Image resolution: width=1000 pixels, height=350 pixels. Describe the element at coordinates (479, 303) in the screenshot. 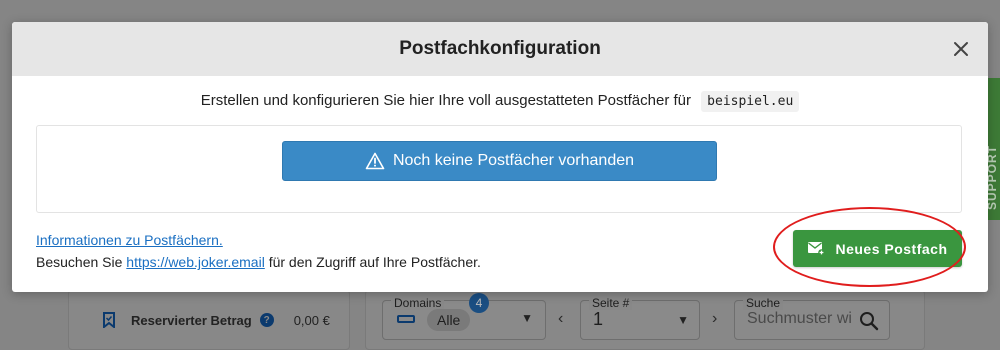

I see `domains-count-badge: 4` at that location.